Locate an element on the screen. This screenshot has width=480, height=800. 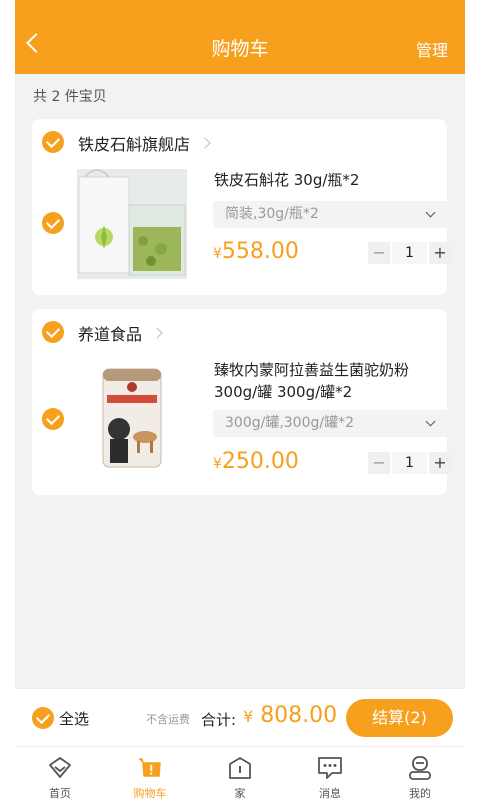
total-value: 808.00 is located at coordinates (299, 715).